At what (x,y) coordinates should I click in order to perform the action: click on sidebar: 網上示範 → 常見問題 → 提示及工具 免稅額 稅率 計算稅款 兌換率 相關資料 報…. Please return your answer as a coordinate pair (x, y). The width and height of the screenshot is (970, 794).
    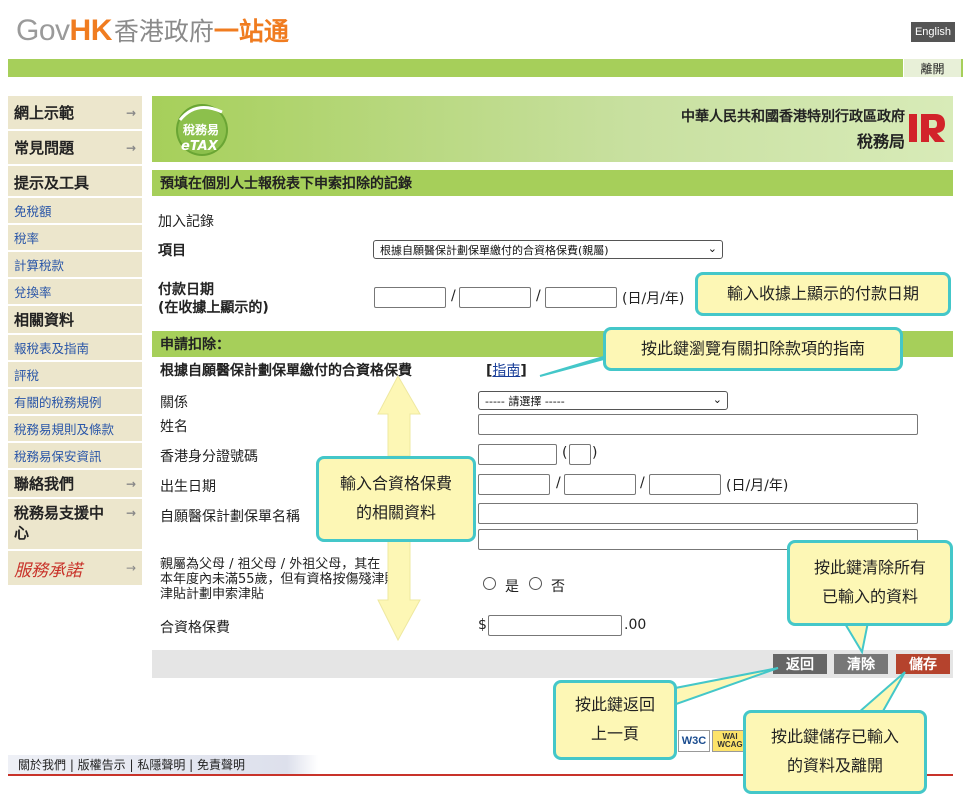
    Looking at the image, I should click on (75, 341).